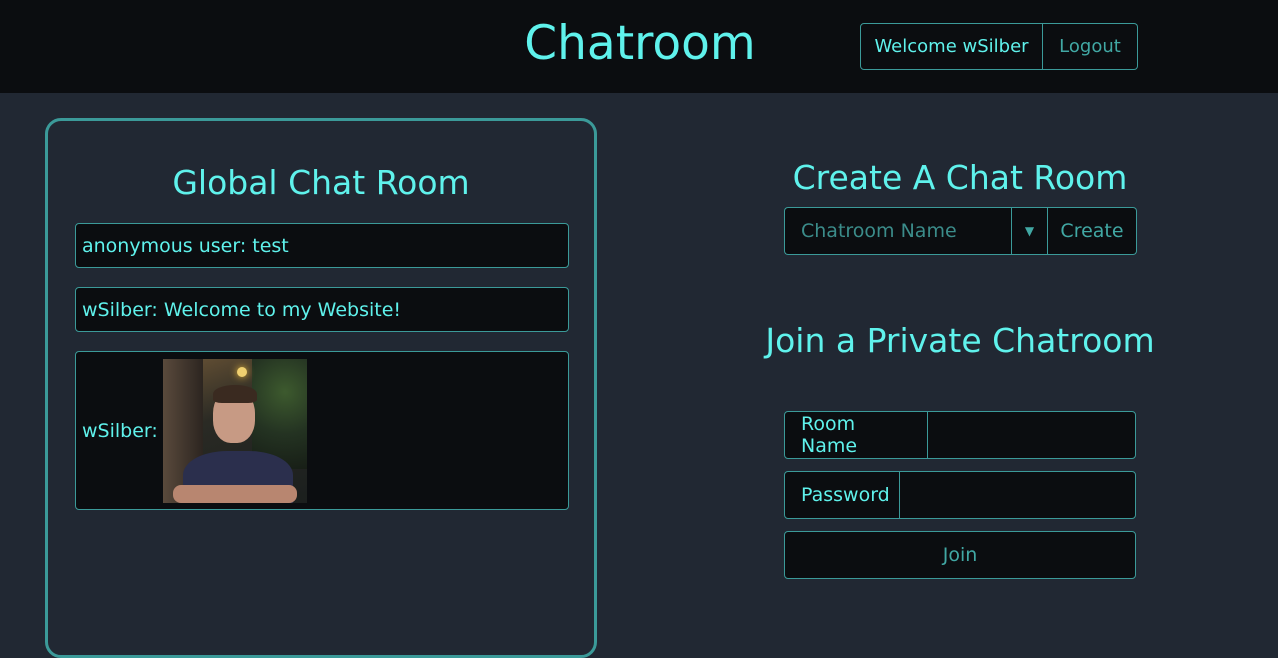  What do you see at coordinates (1017, 495) in the screenshot?
I see `password-input` at bounding box center [1017, 495].